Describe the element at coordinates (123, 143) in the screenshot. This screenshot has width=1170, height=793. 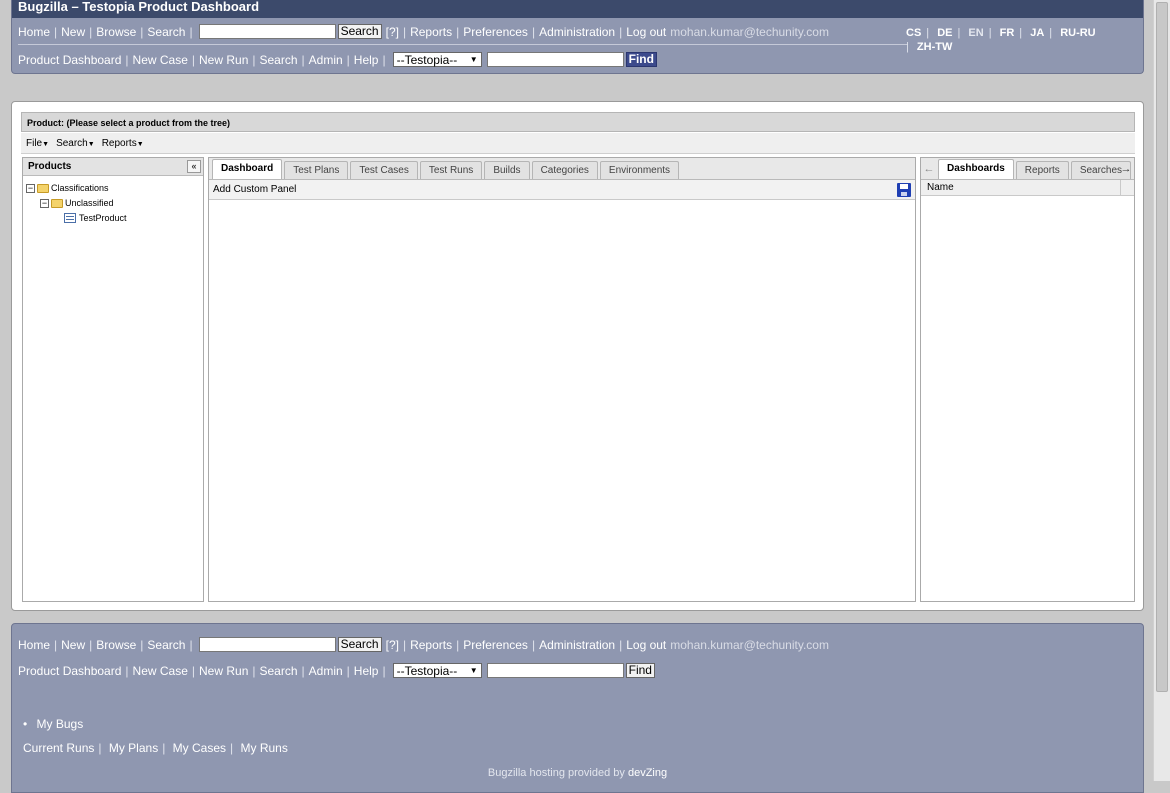
I see `reports-menu: Reports▼` at that location.